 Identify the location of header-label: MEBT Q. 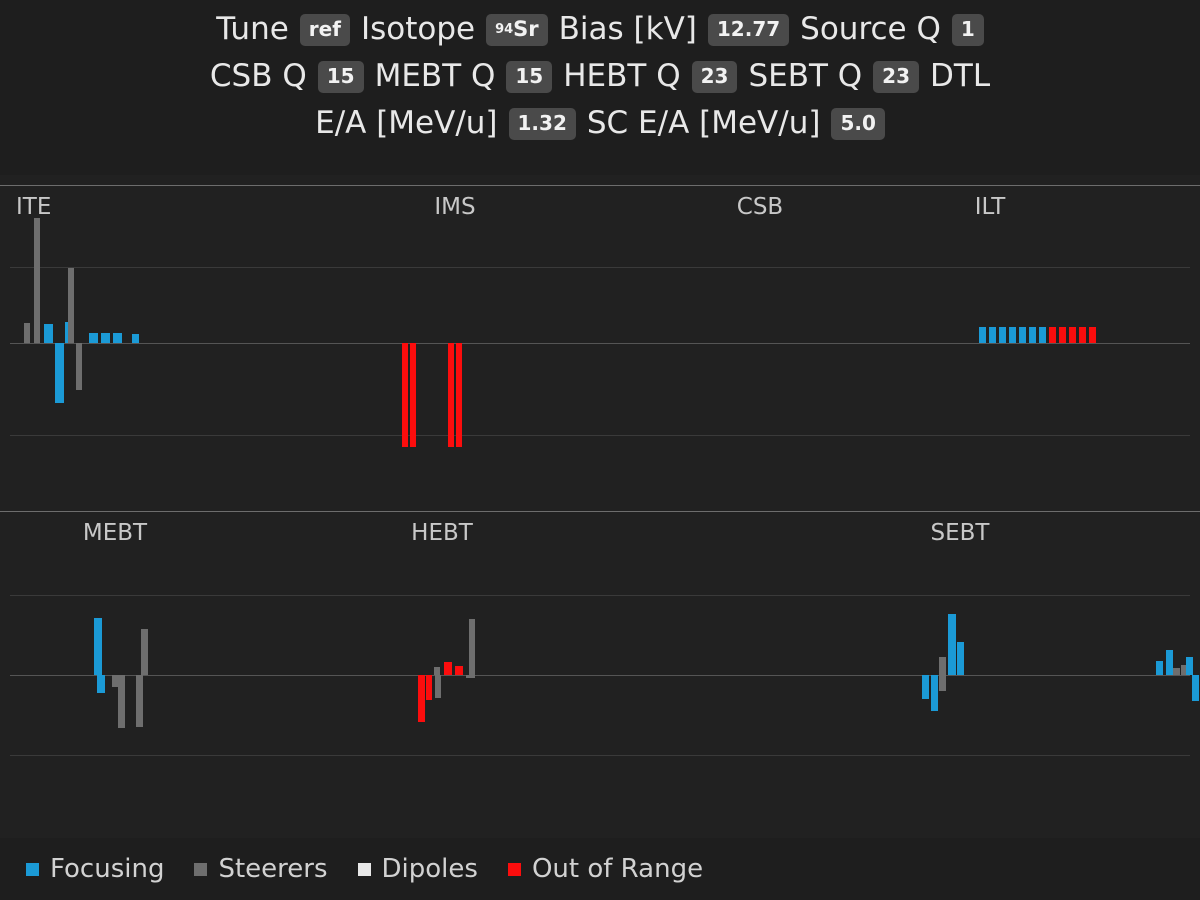
(435, 76).